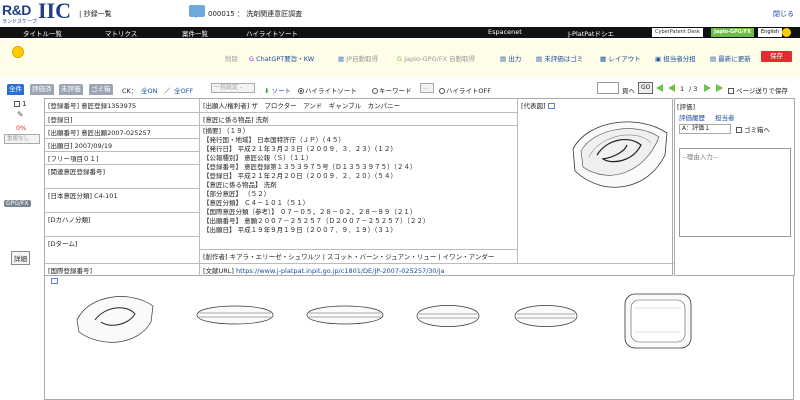 This screenshot has width=800, height=400. What do you see at coordinates (15, 89) in the screenshot?
I see `tab-all: 全件` at bounding box center [15, 89].